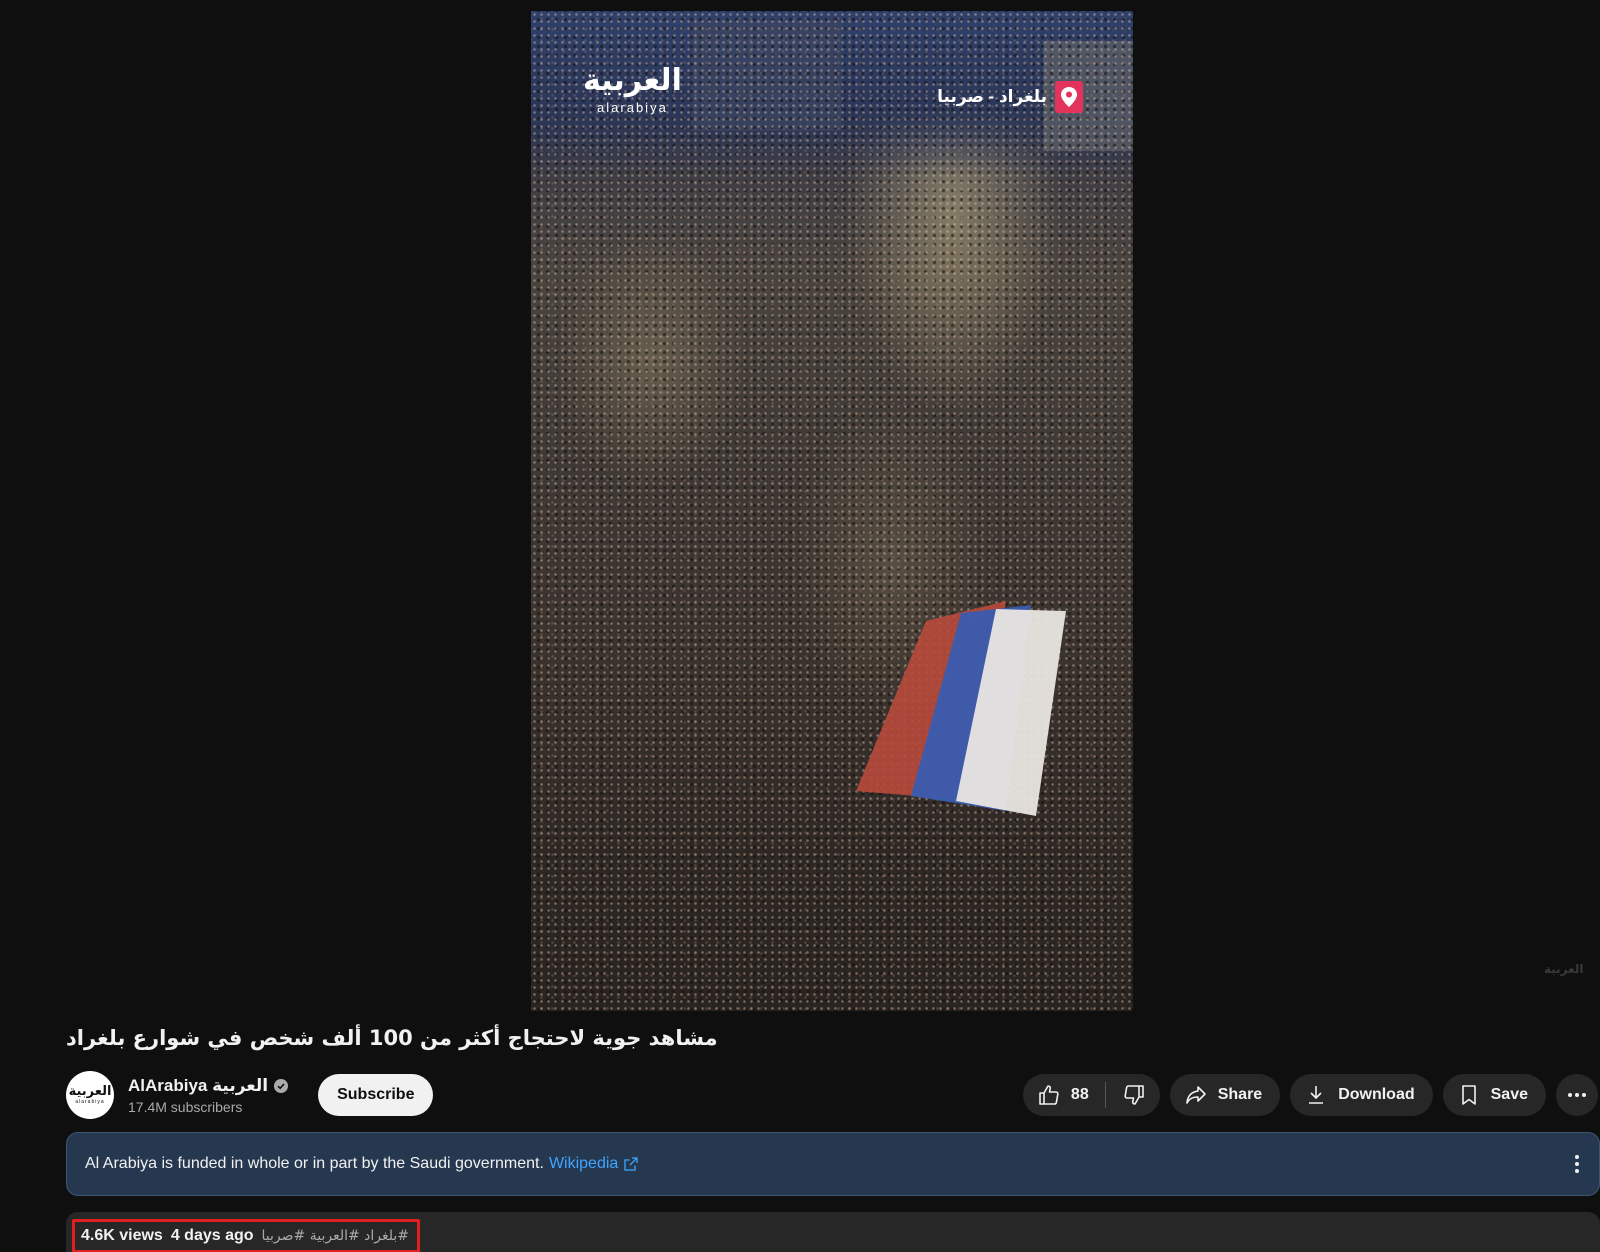  I want to click on logo-latin-text: alarabiya, so click(632, 107).